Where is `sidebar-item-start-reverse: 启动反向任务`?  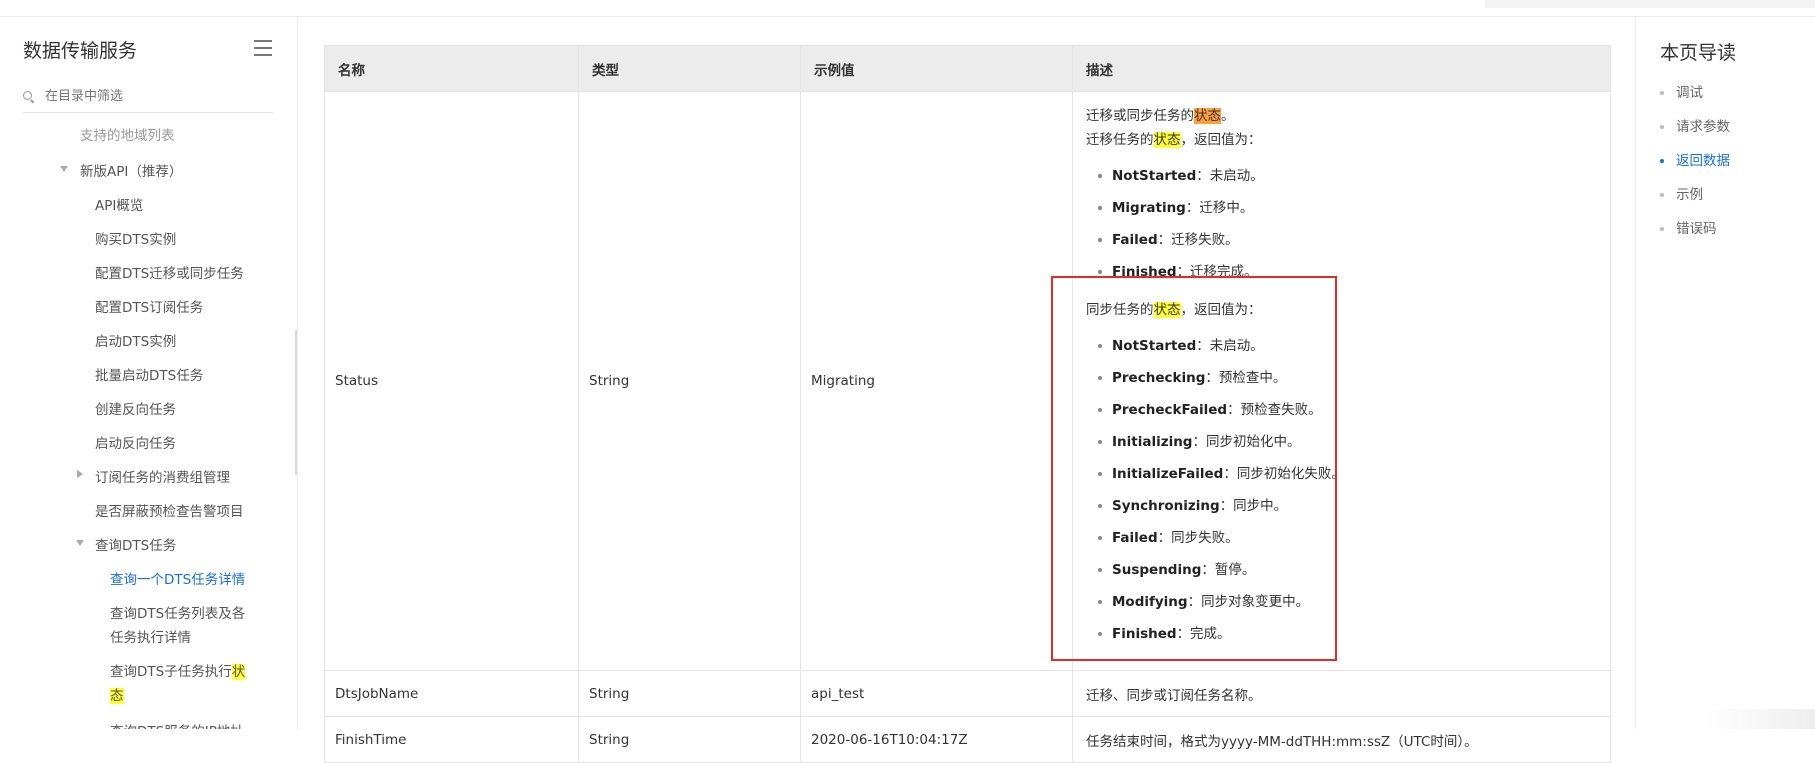
sidebar-item-start-reverse: 启动反向任务 is located at coordinates (135, 442).